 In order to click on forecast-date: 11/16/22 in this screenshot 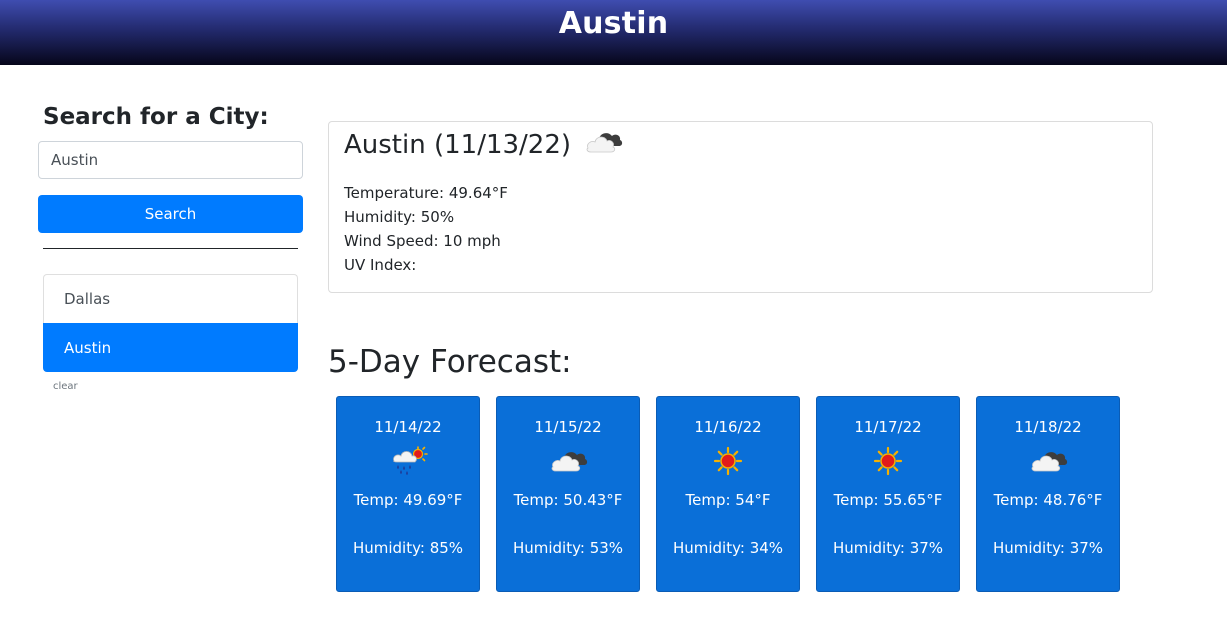, I will do `click(728, 427)`.